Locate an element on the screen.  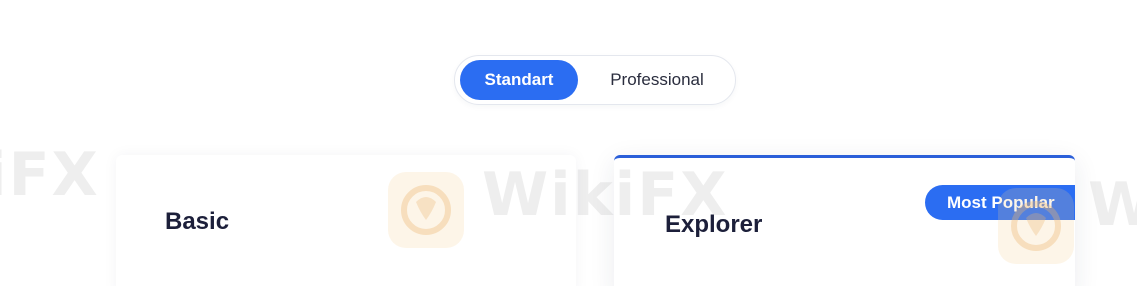
watermark-text-right: W is located at coordinates (1112, 205).